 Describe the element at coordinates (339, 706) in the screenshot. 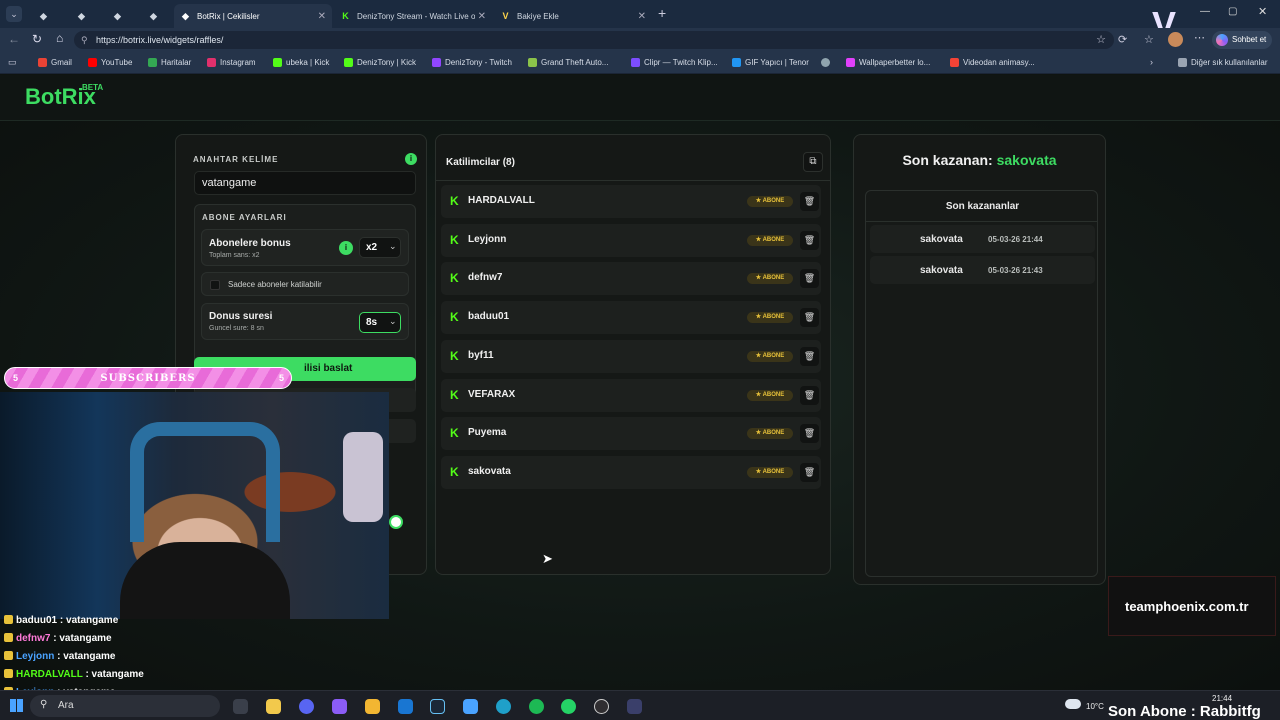

I see `copilot-icon` at that location.